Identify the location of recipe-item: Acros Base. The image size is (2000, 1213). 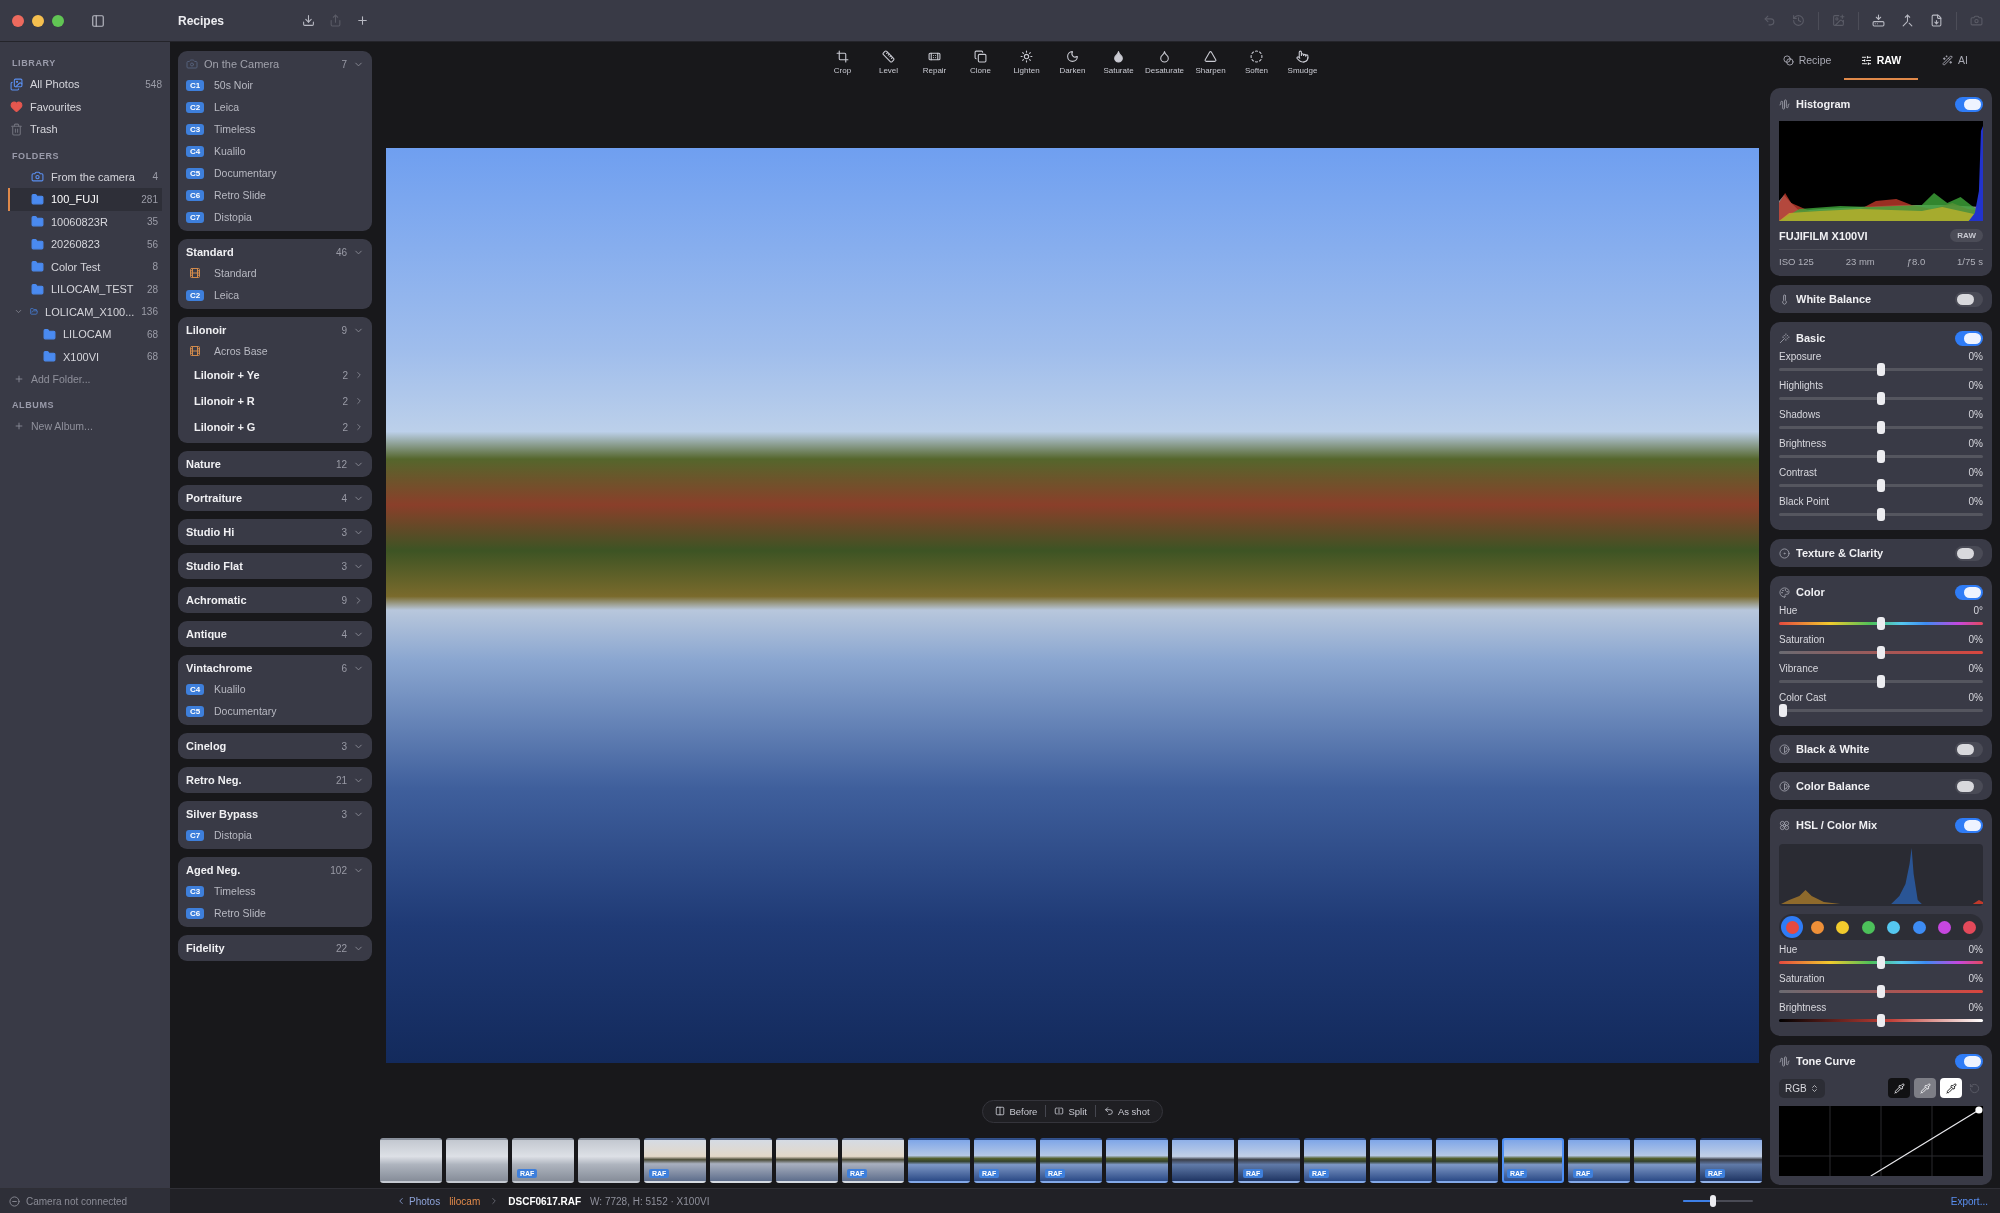
(275, 351).